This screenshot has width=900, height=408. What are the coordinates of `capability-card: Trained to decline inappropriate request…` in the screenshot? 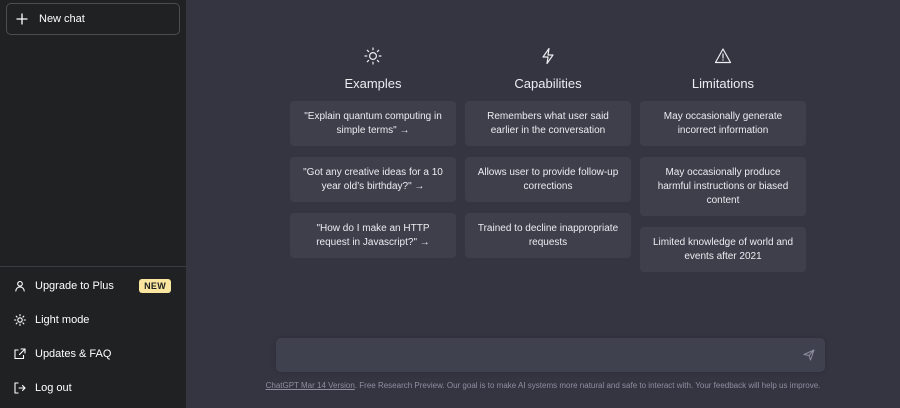 It's located at (548, 235).